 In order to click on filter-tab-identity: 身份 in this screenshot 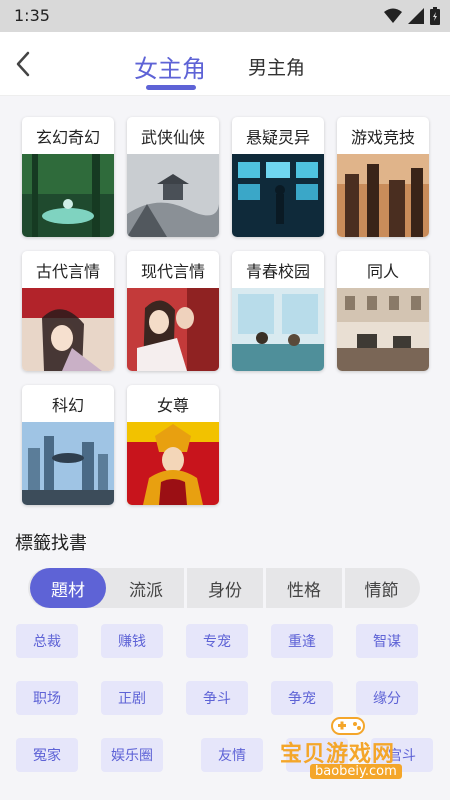, I will do `click(225, 588)`.